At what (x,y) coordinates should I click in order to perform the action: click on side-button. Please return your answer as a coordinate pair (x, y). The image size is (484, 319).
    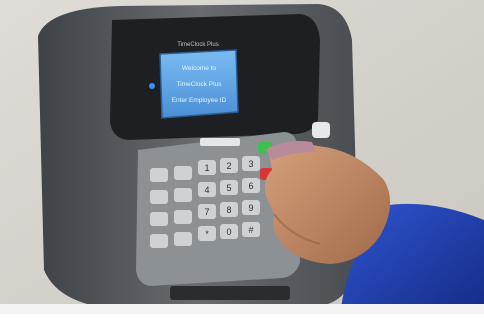
    Looking at the image, I should click on (321, 130).